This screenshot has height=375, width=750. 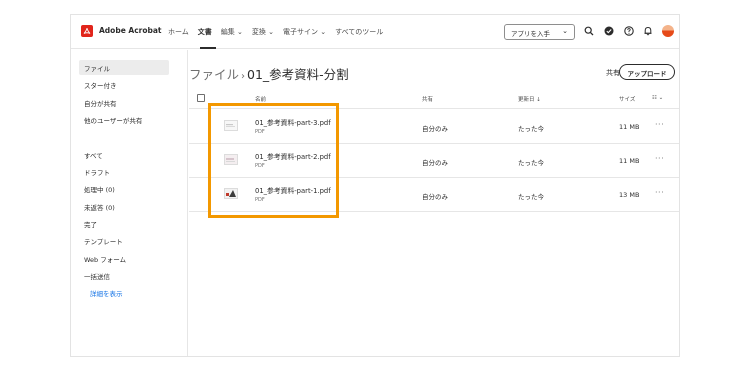 What do you see at coordinates (124, 240) in the screenshot?
I see `sidebar-item-templates: テンプレート` at bounding box center [124, 240].